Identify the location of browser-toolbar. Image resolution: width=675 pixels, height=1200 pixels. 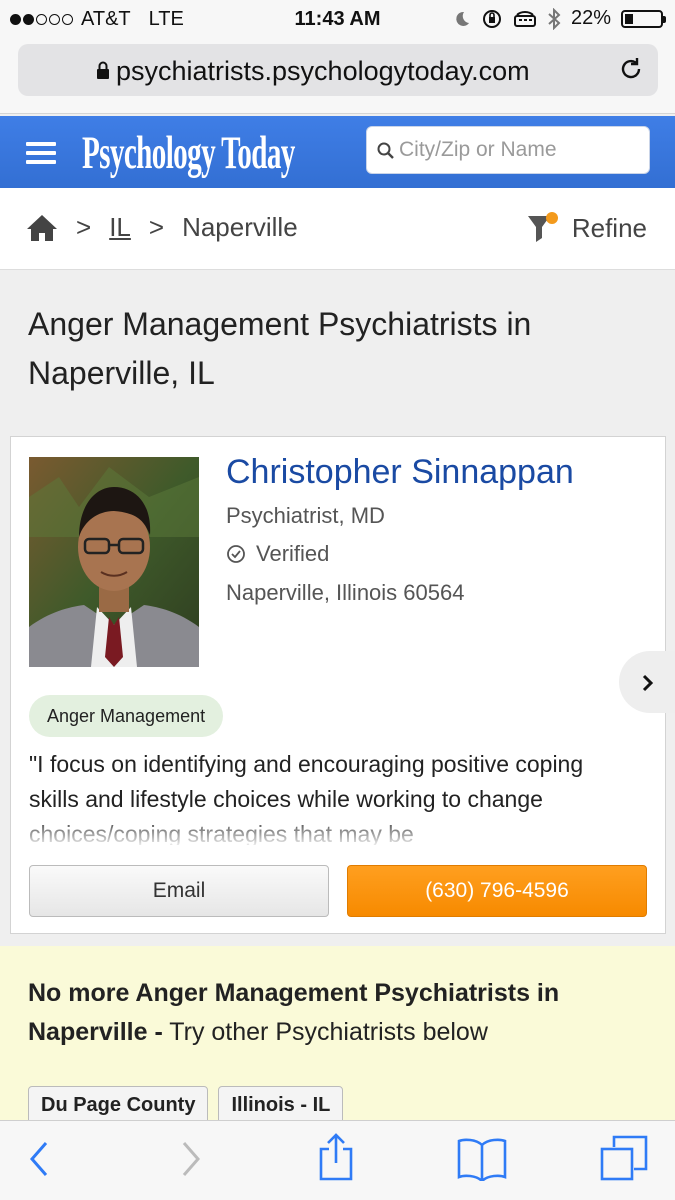
(337, 1160).